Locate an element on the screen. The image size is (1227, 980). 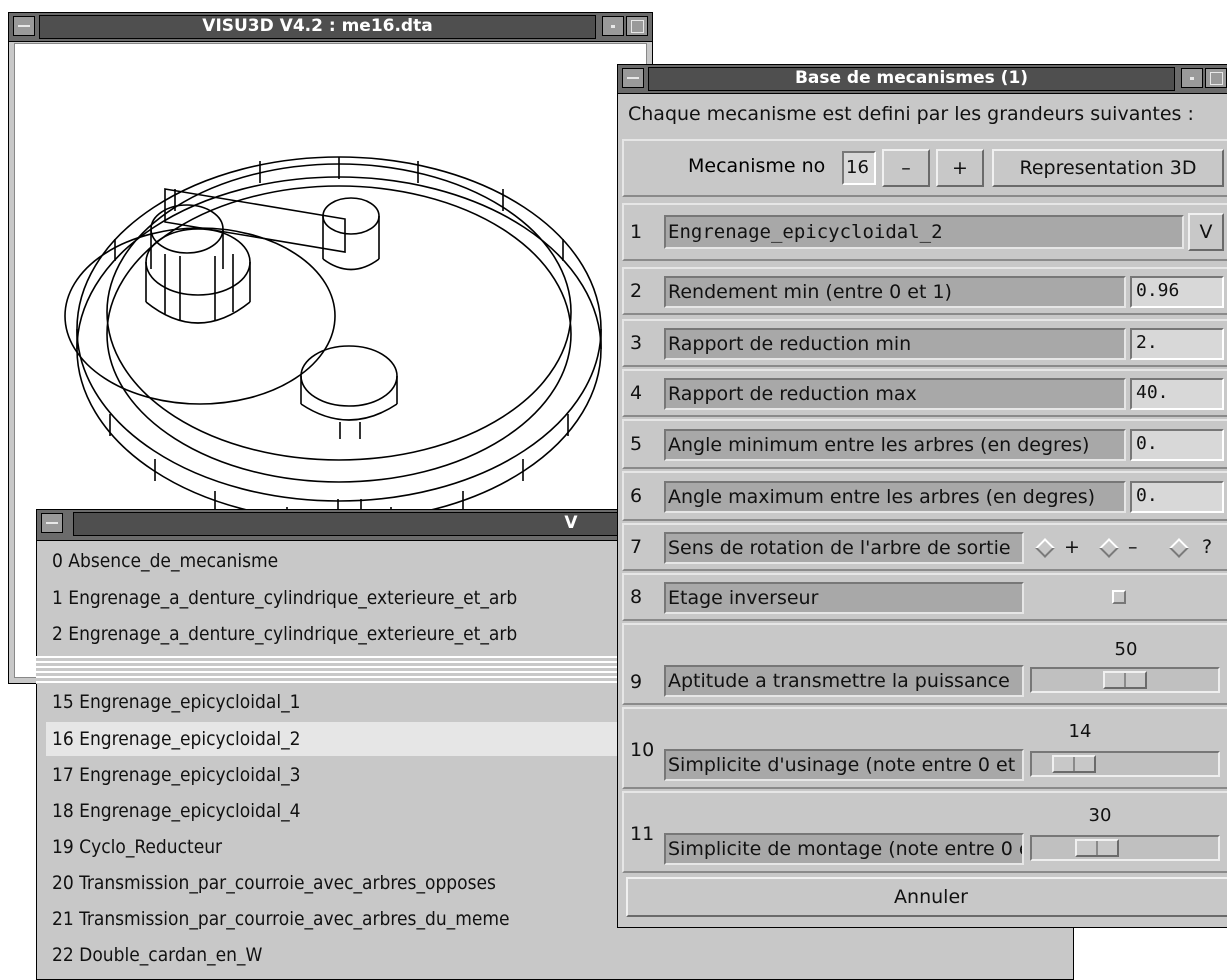
aptitude-slider is located at coordinates (1125, 680).